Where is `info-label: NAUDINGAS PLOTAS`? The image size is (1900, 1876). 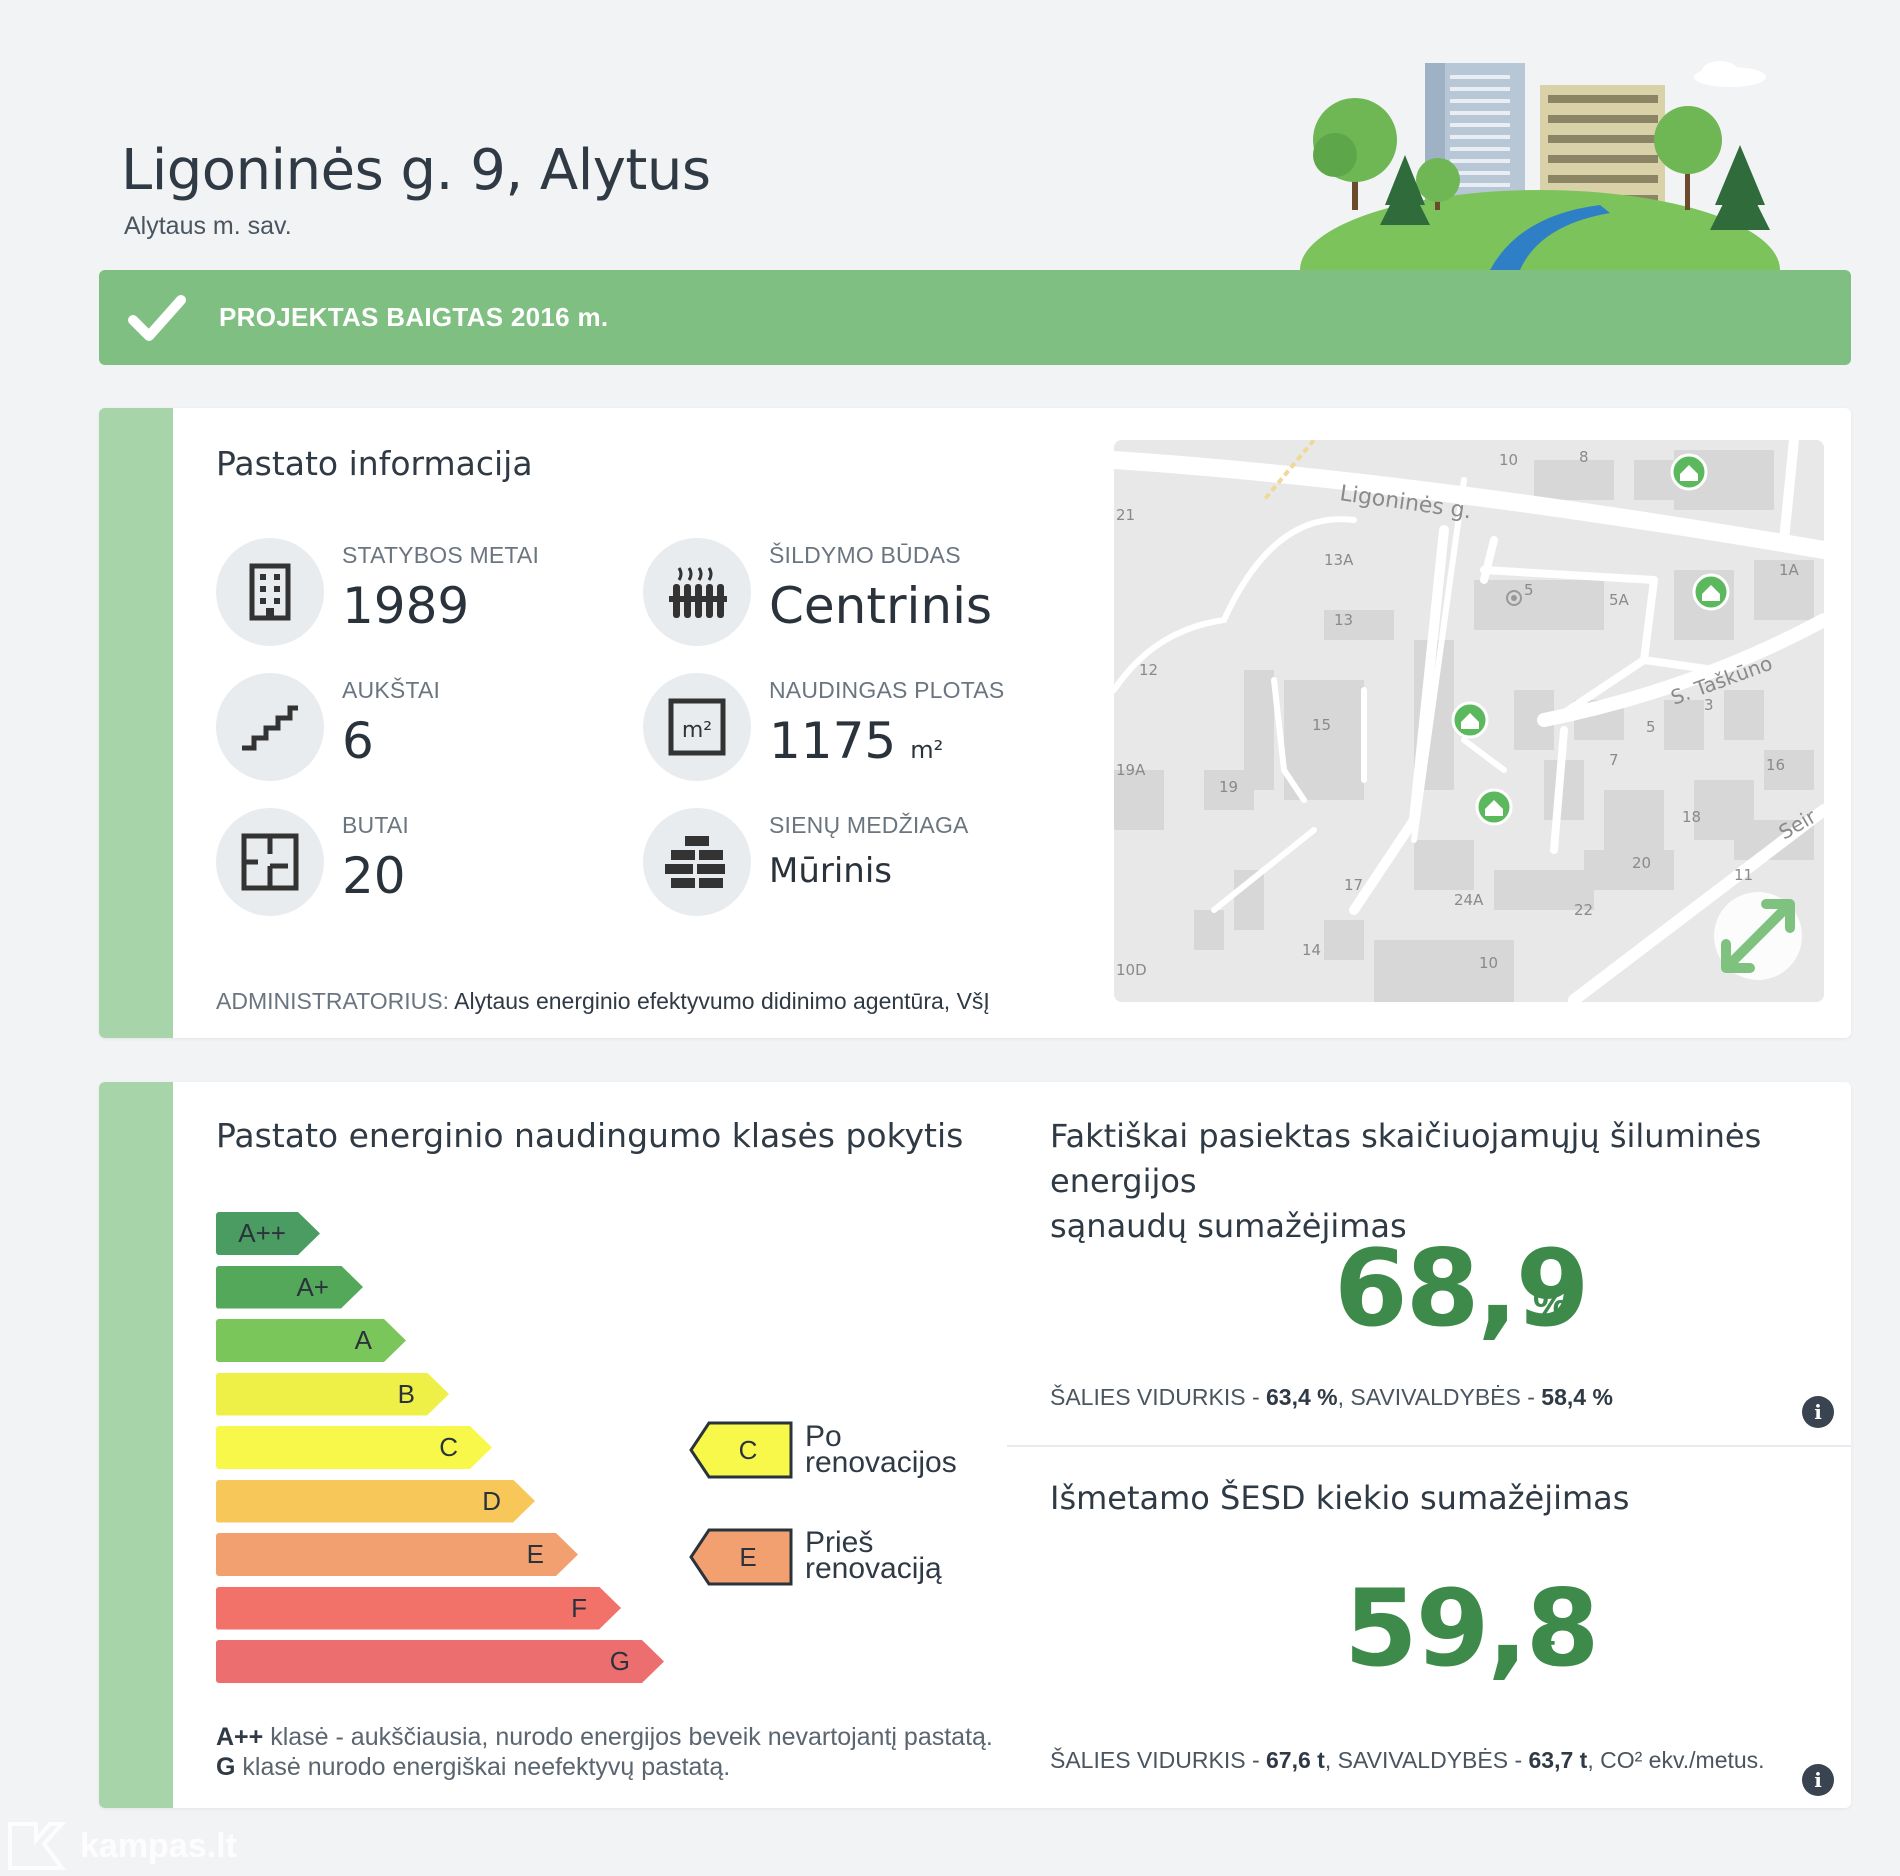
info-label: NAUDINGAS PLOTAS is located at coordinates (887, 690).